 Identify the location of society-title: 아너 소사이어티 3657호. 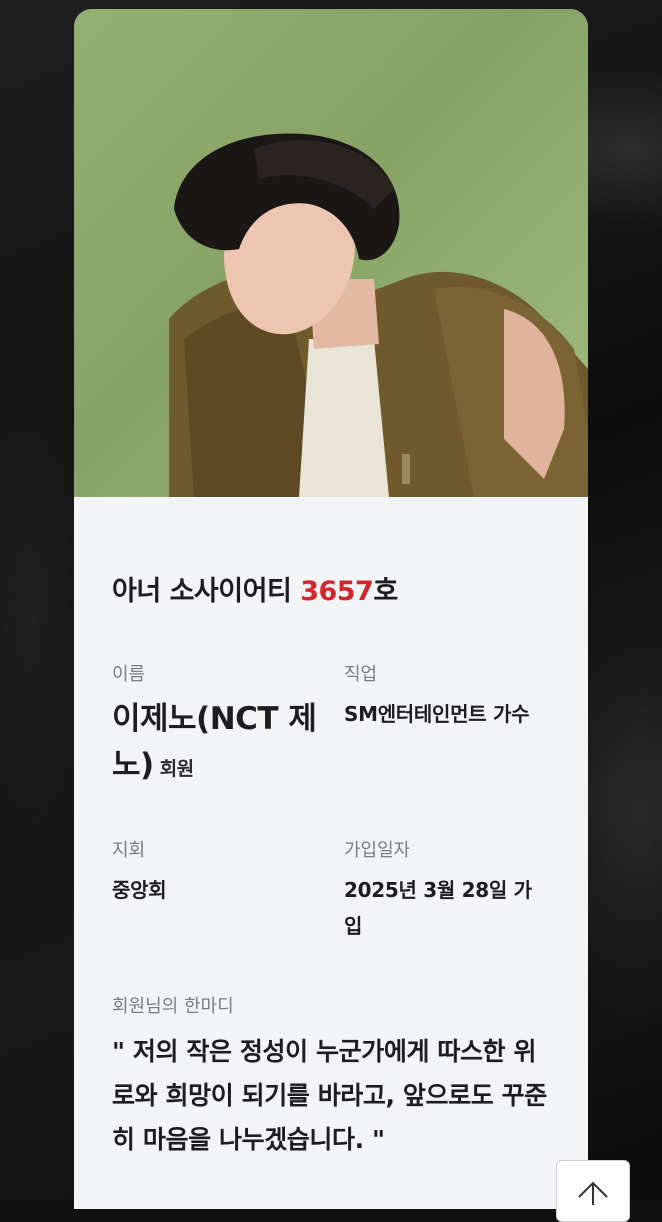
(331, 588).